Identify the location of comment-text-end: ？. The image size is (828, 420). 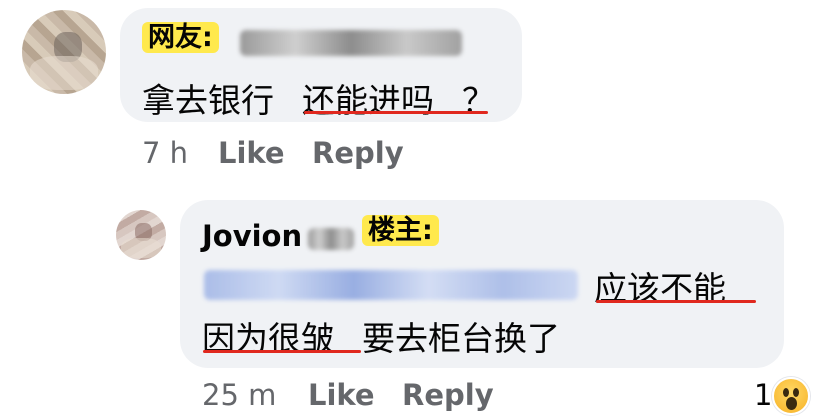
(478, 100).